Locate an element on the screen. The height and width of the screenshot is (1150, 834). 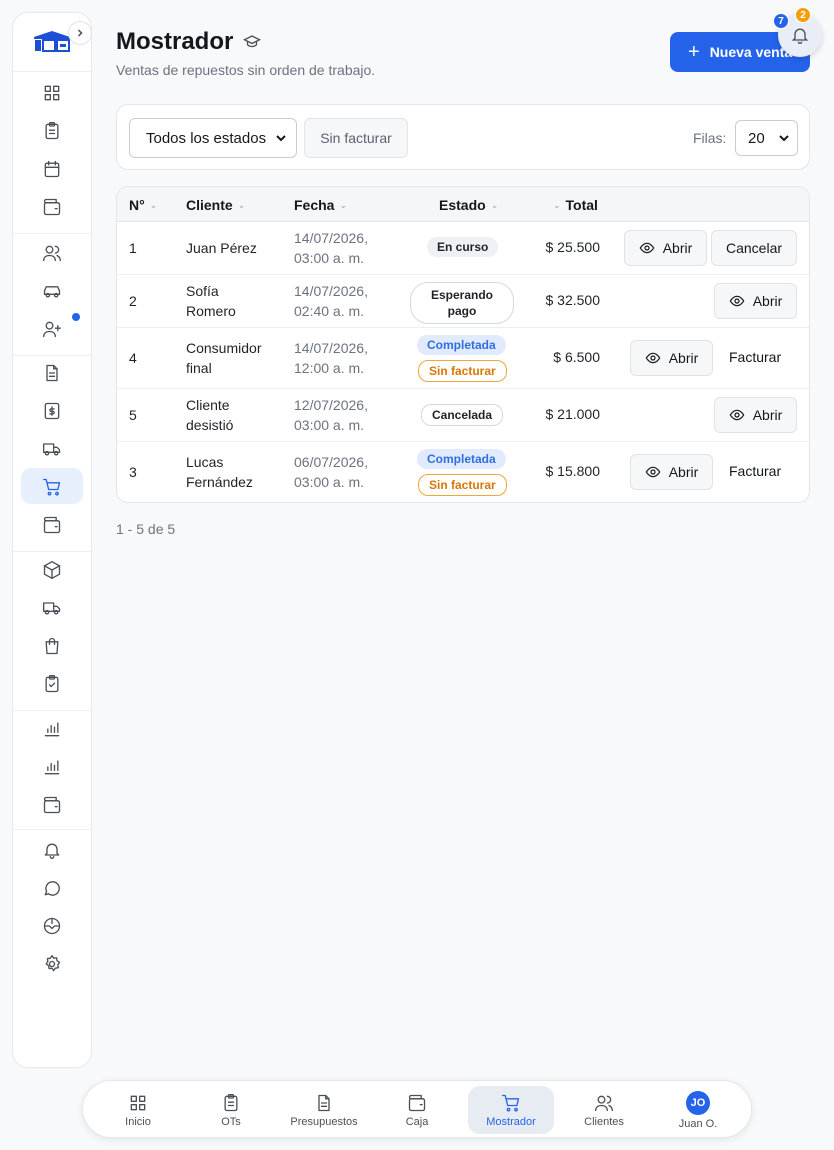
status-badge: En curso is located at coordinates (463, 247).